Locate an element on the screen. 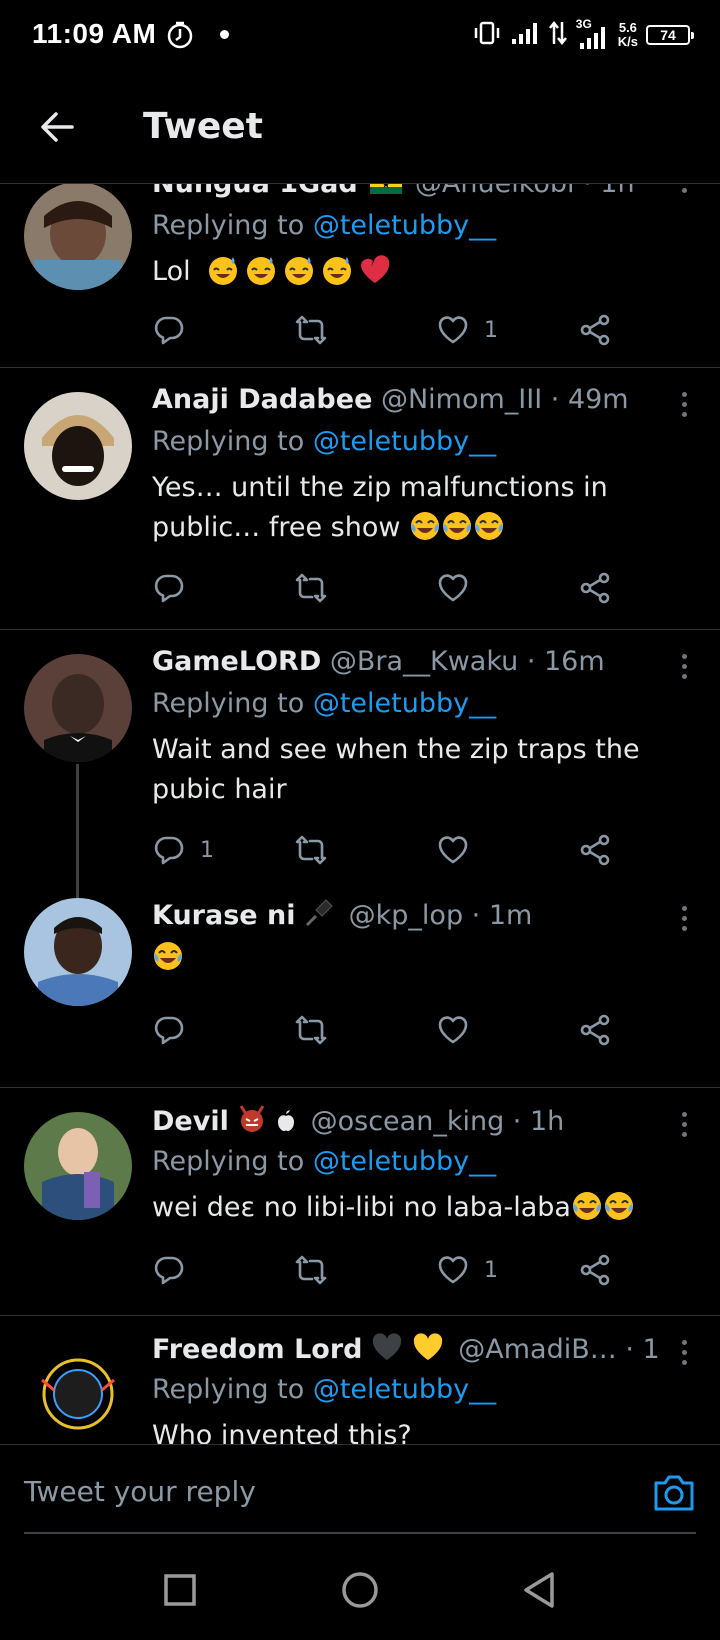  sweat-smile-emoji is located at coordinates (223, 270).